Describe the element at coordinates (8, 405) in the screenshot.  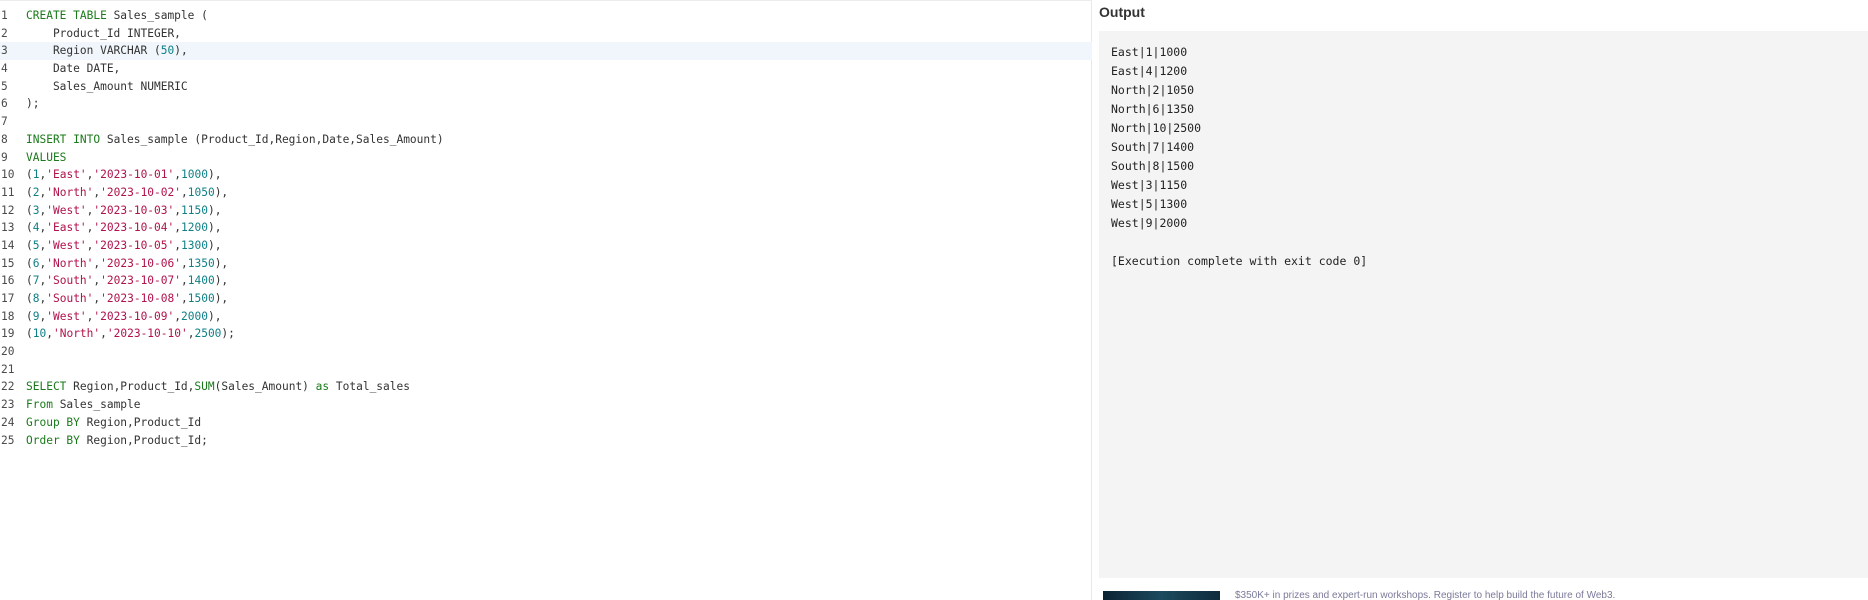
I see `line-number: 23` at that location.